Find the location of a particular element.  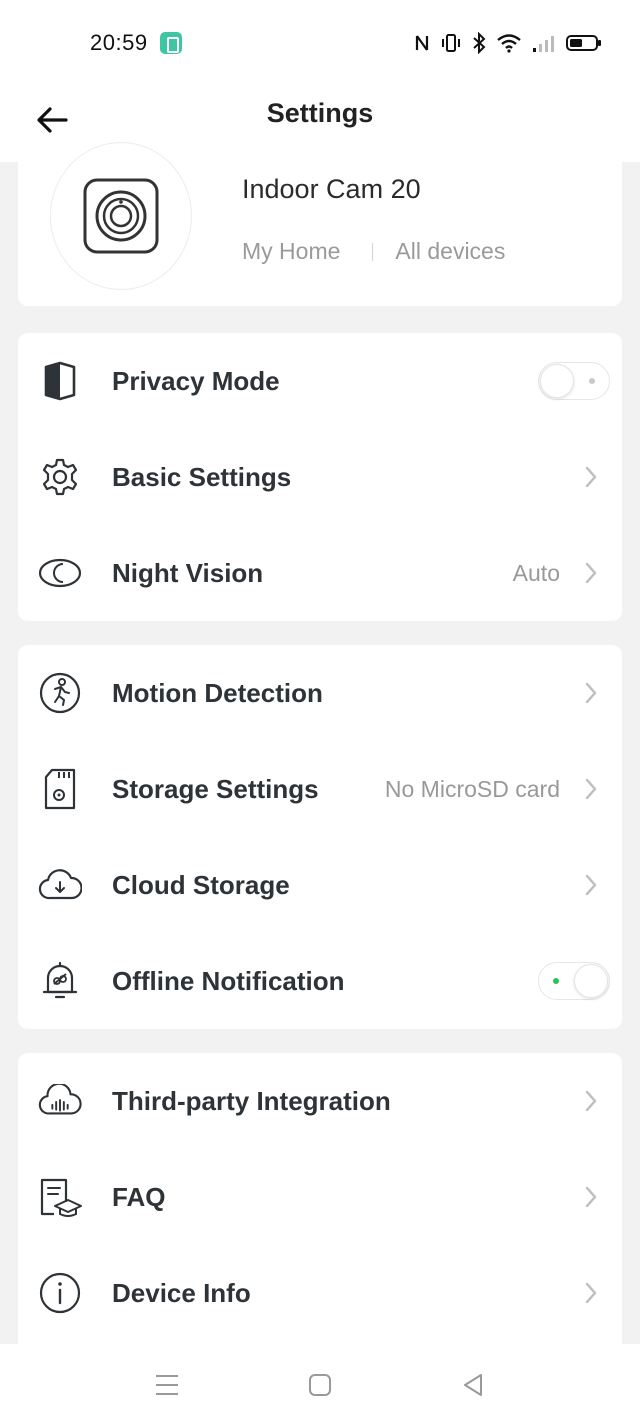

info-icon is located at coordinates (60, 1293).